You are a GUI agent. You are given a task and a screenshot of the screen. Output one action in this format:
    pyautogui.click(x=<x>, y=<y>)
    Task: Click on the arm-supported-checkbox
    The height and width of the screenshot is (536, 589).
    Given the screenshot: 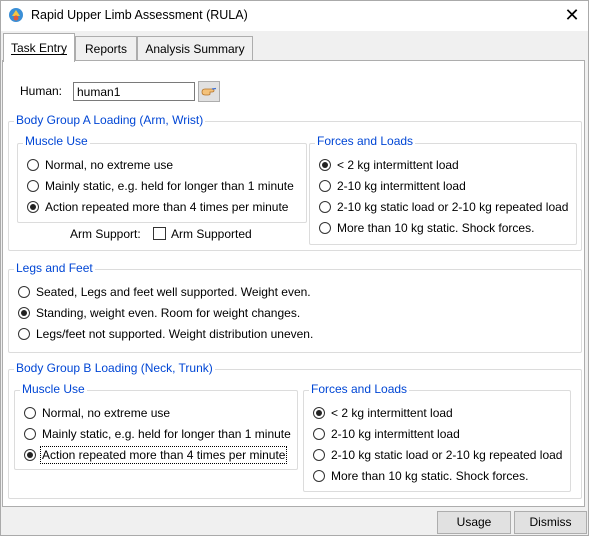 What is the action you would take?
    pyautogui.click(x=159, y=233)
    